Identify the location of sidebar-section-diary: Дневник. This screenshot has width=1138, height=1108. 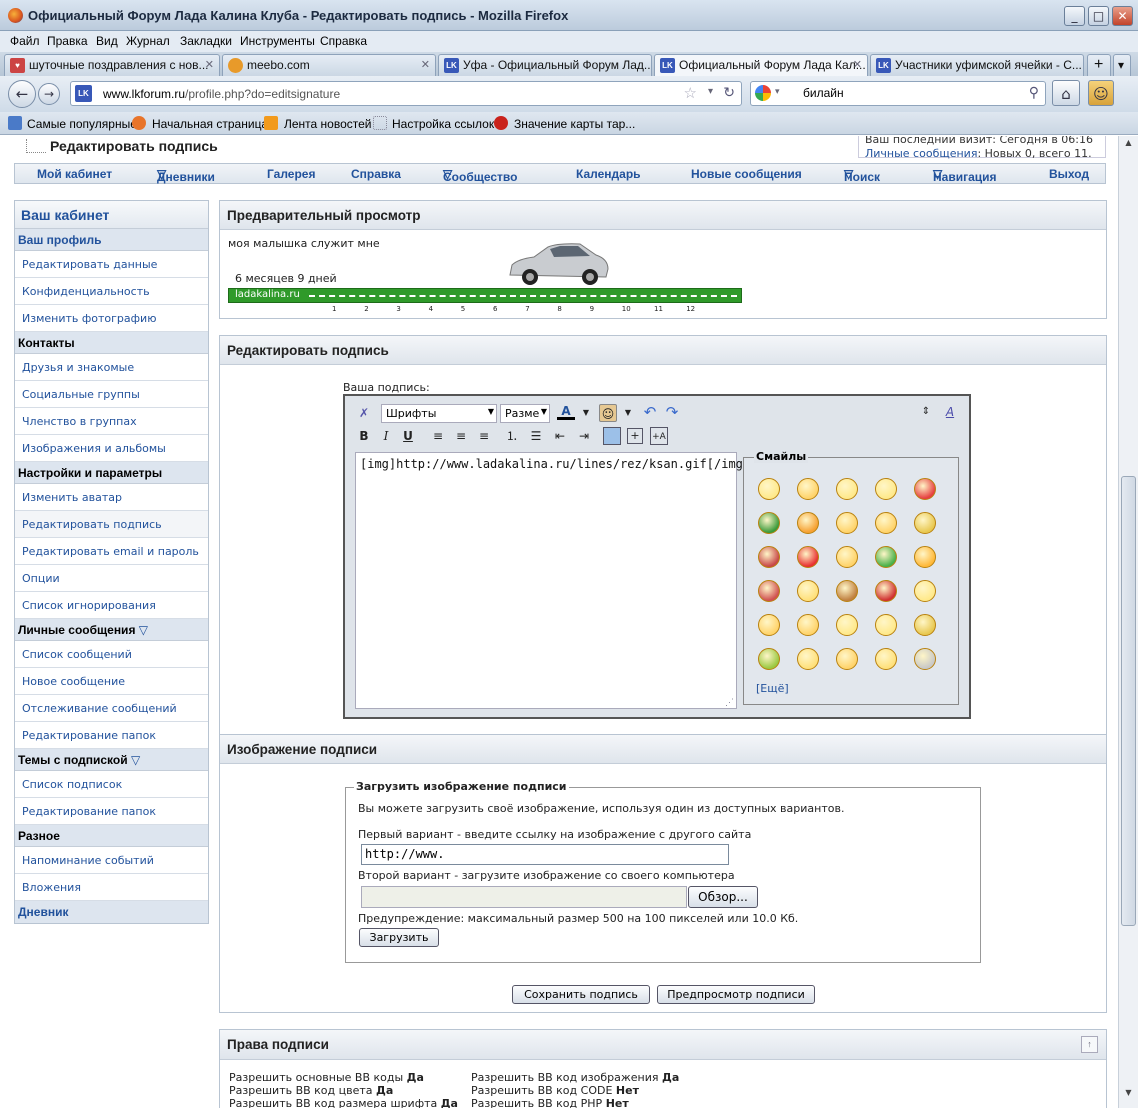
(111, 912).